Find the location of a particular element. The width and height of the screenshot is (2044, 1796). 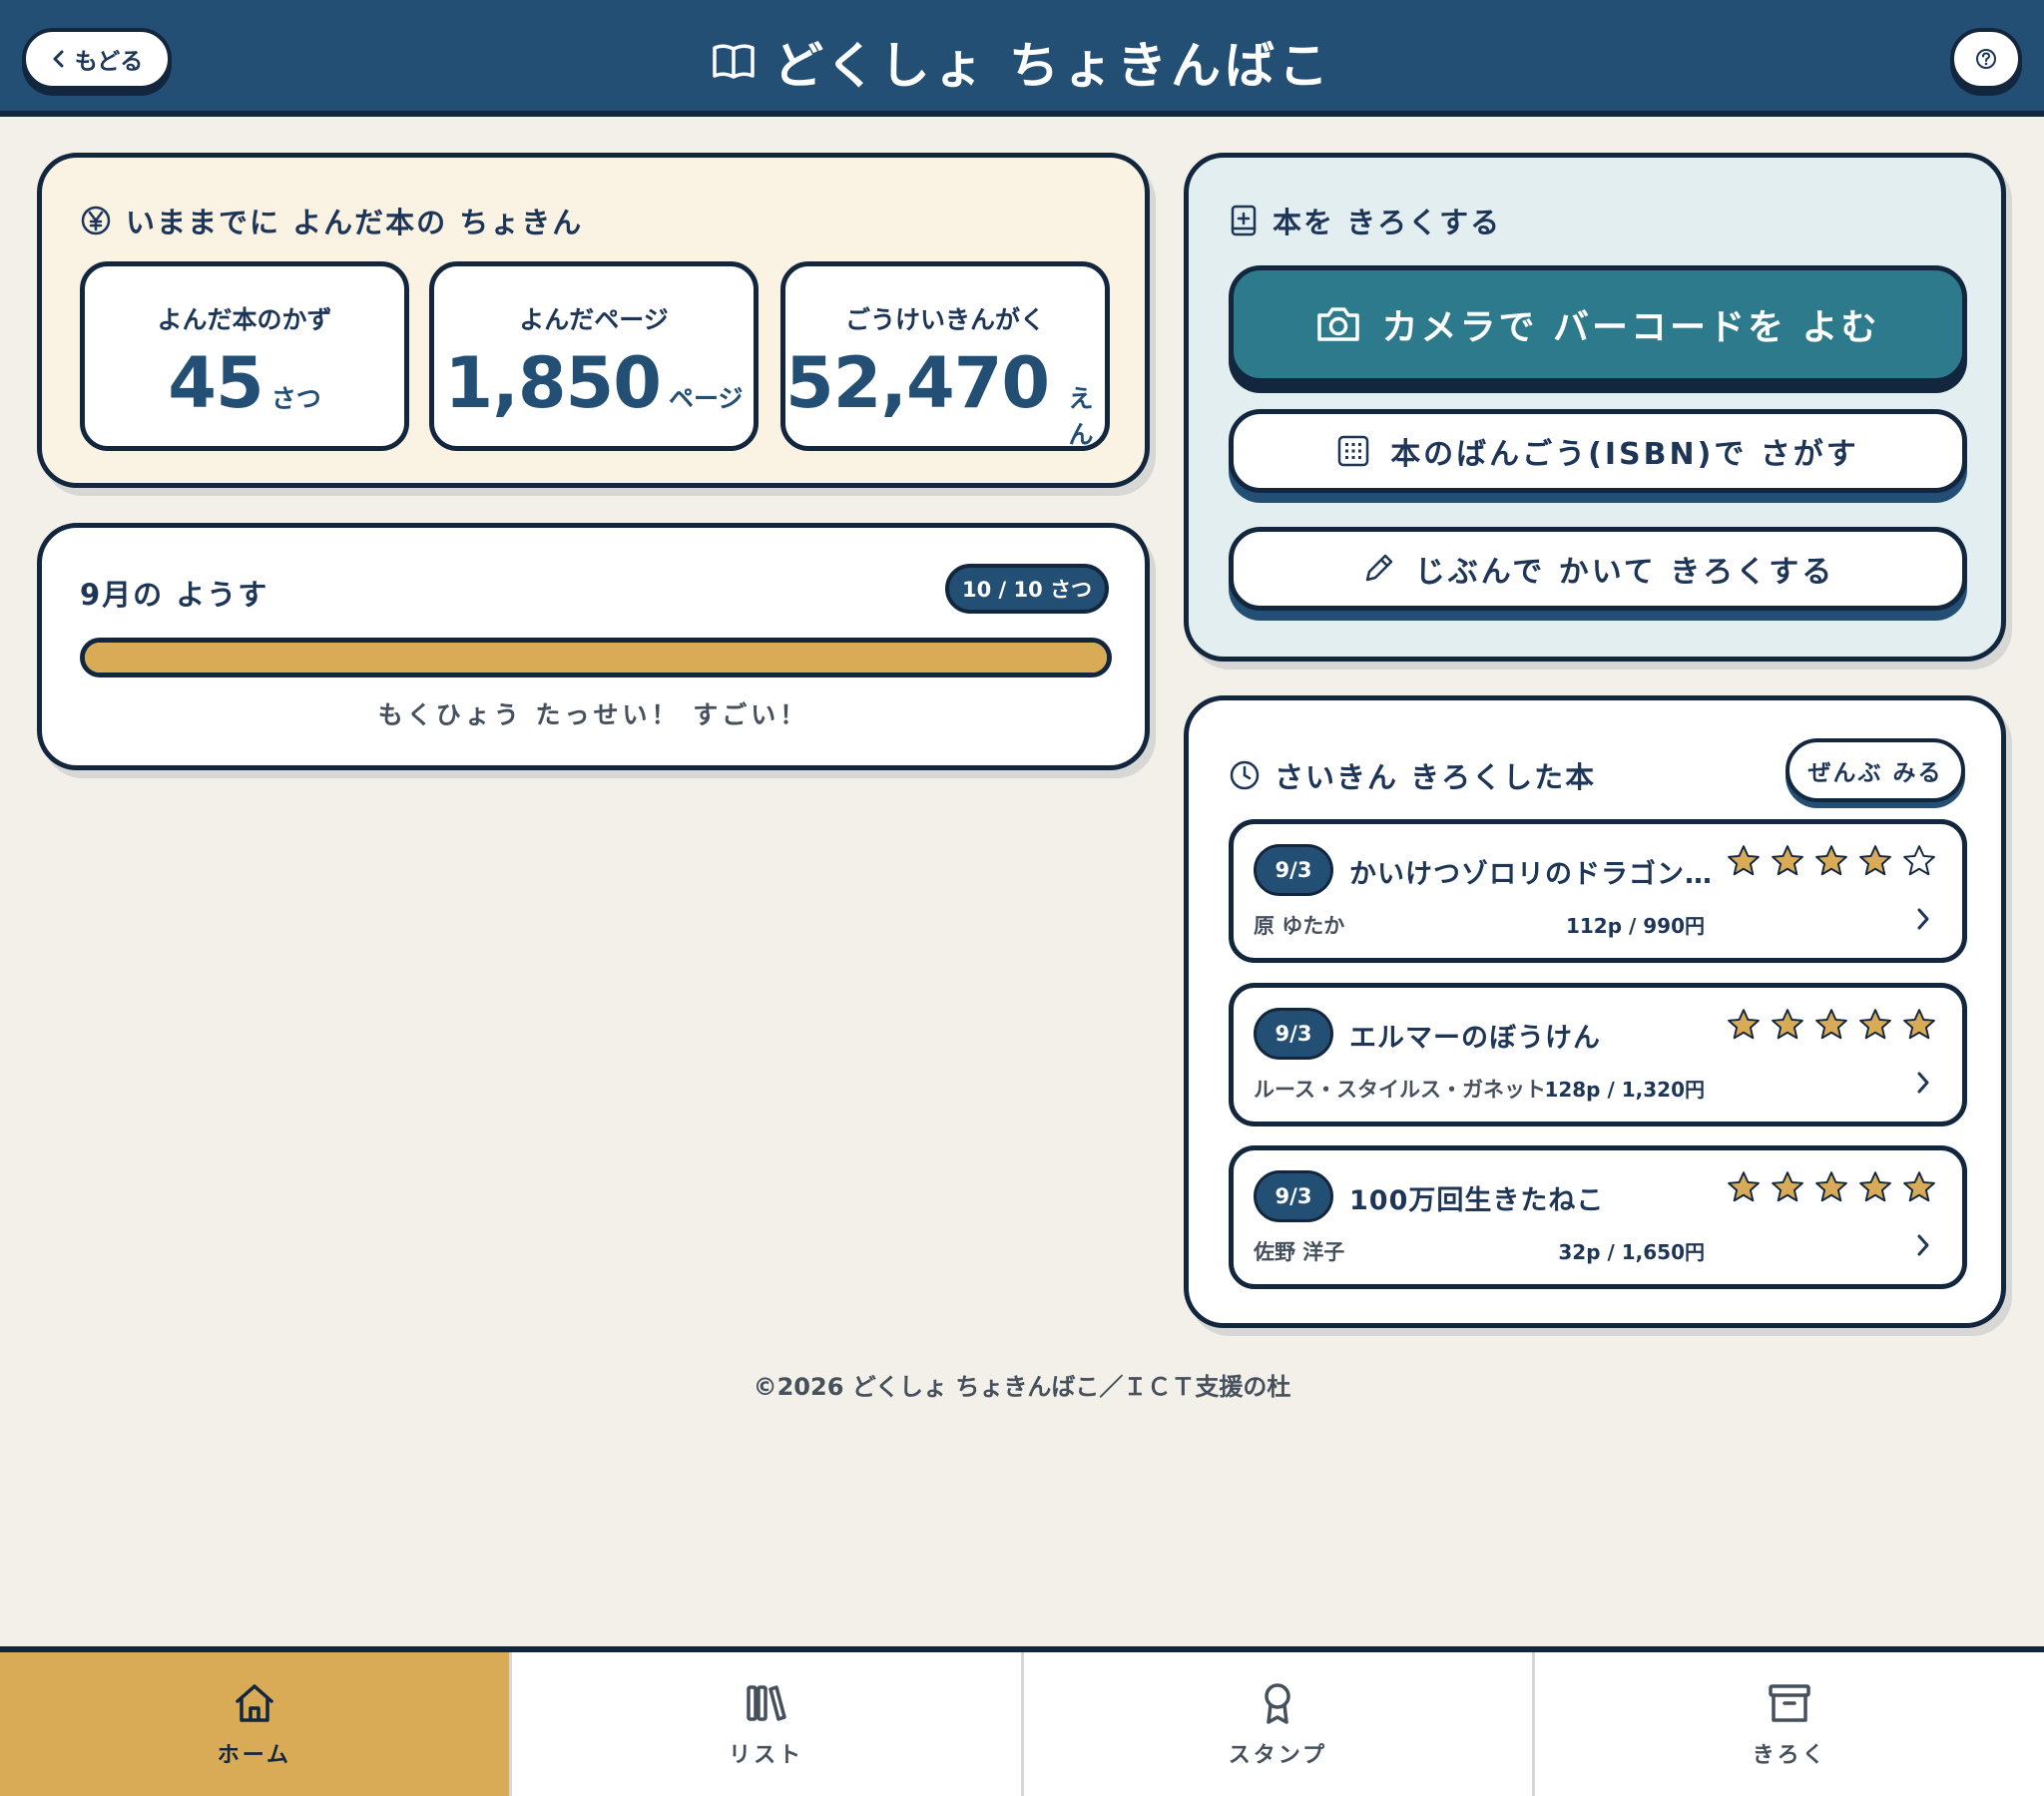

nav-label: ホーム is located at coordinates (254, 1755).